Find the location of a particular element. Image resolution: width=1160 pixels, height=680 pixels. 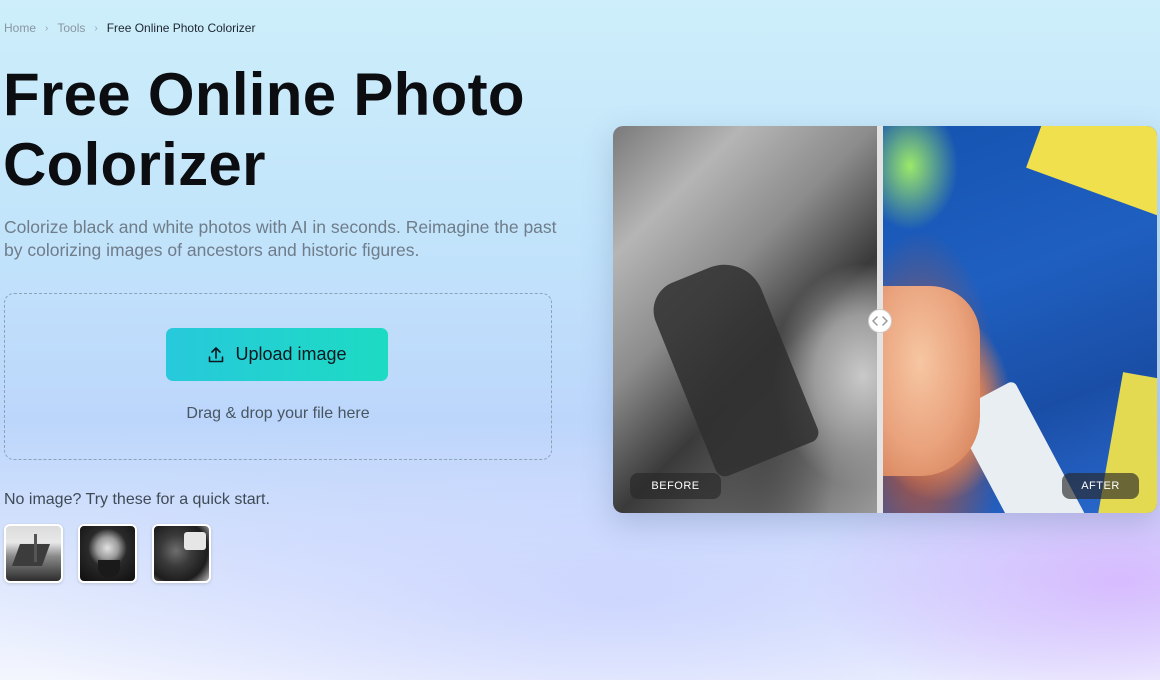

drag-drop-hint: Drag & drop your file here is located at coordinates (278, 413).